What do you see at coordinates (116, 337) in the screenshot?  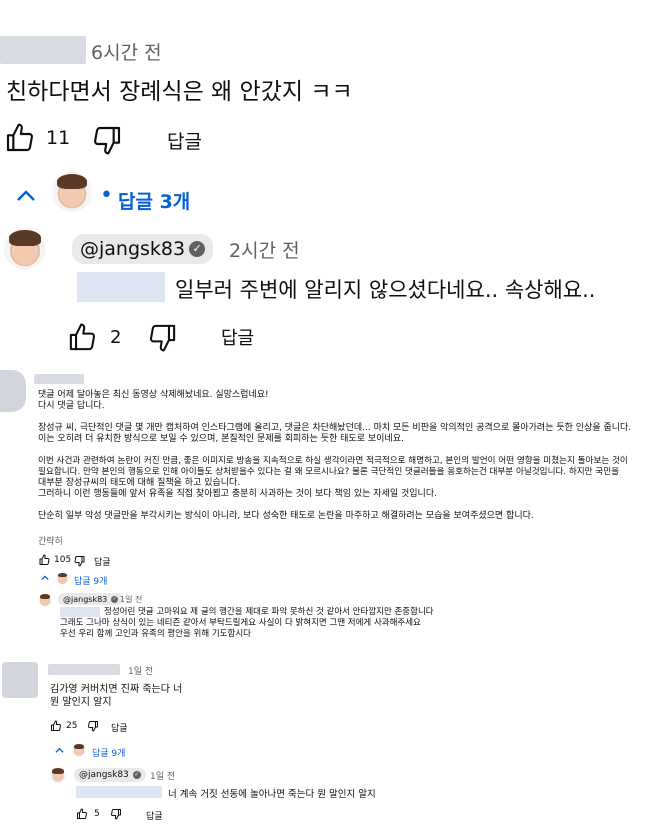 I see `like-count: 2` at bounding box center [116, 337].